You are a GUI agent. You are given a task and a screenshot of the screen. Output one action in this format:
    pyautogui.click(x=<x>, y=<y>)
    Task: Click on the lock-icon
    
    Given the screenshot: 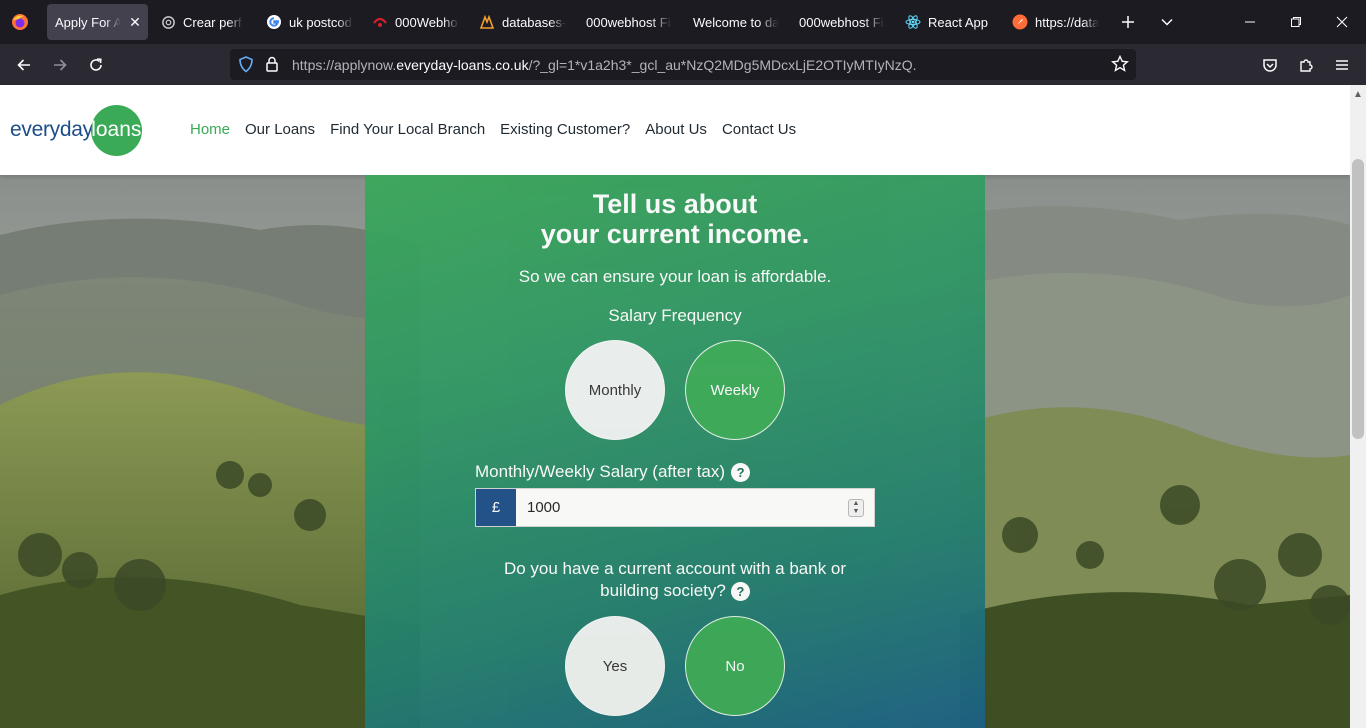 What is the action you would take?
    pyautogui.click(x=272, y=65)
    